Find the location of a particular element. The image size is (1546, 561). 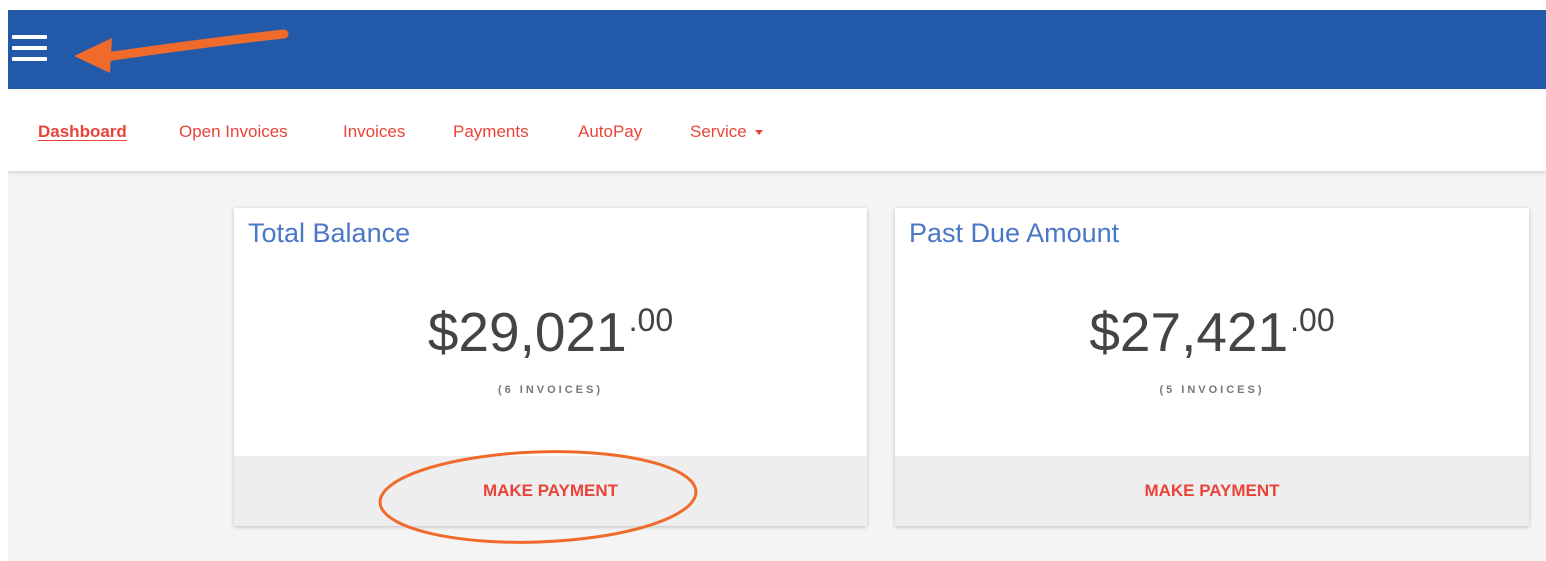

hamburger-menu-icon is located at coordinates (30, 50).